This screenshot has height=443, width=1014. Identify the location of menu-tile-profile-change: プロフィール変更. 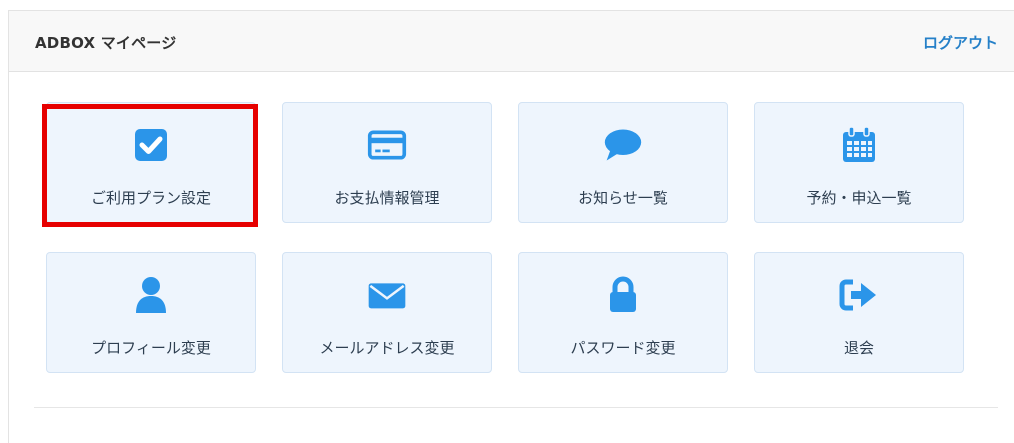
(151, 312).